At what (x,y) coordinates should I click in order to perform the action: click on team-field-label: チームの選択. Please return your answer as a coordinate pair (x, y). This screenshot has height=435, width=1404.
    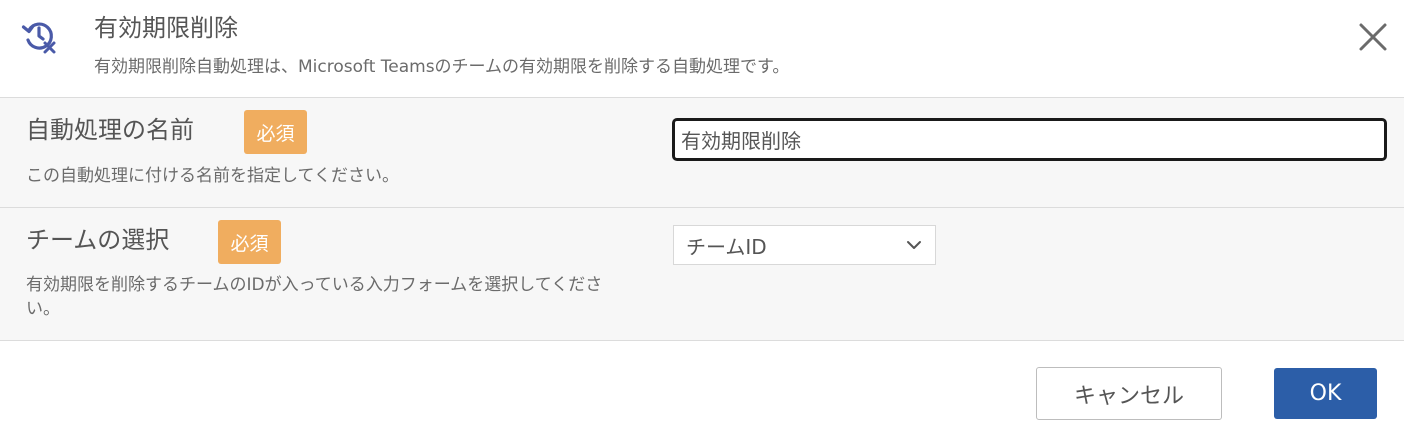
    Looking at the image, I should click on (98, 240).